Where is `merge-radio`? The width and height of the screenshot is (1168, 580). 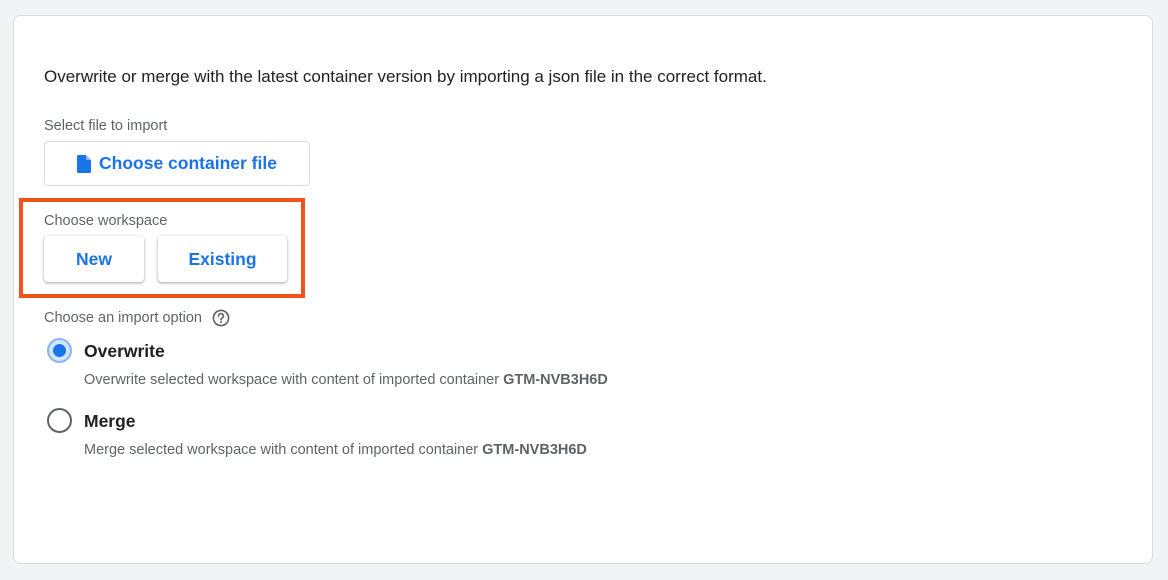 merge-radio is located at coordinates (59, 420).